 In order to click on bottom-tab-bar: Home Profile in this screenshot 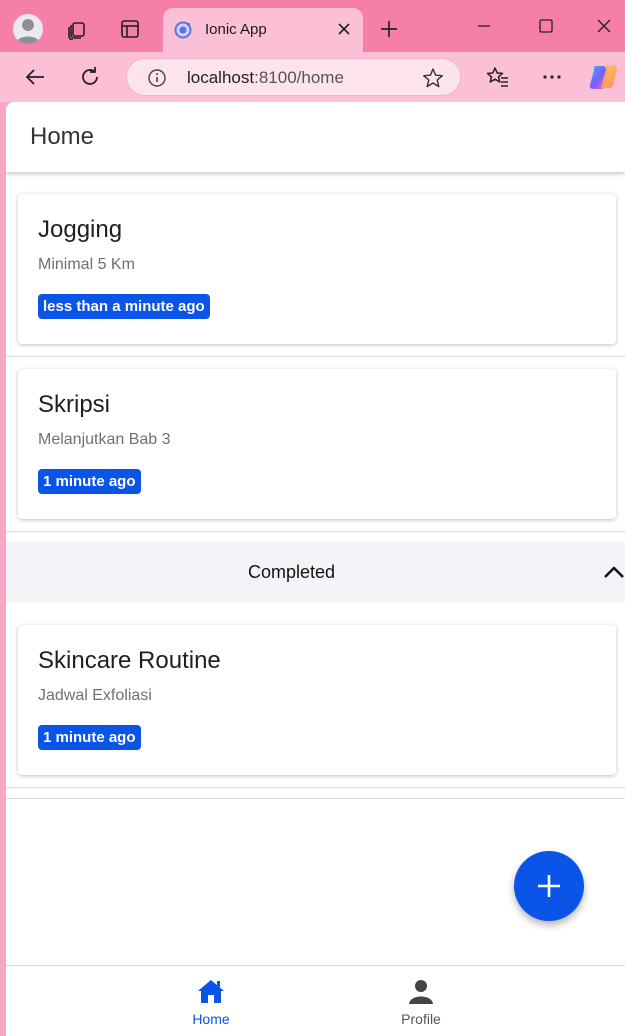, I will do `click(315, 1000)`.